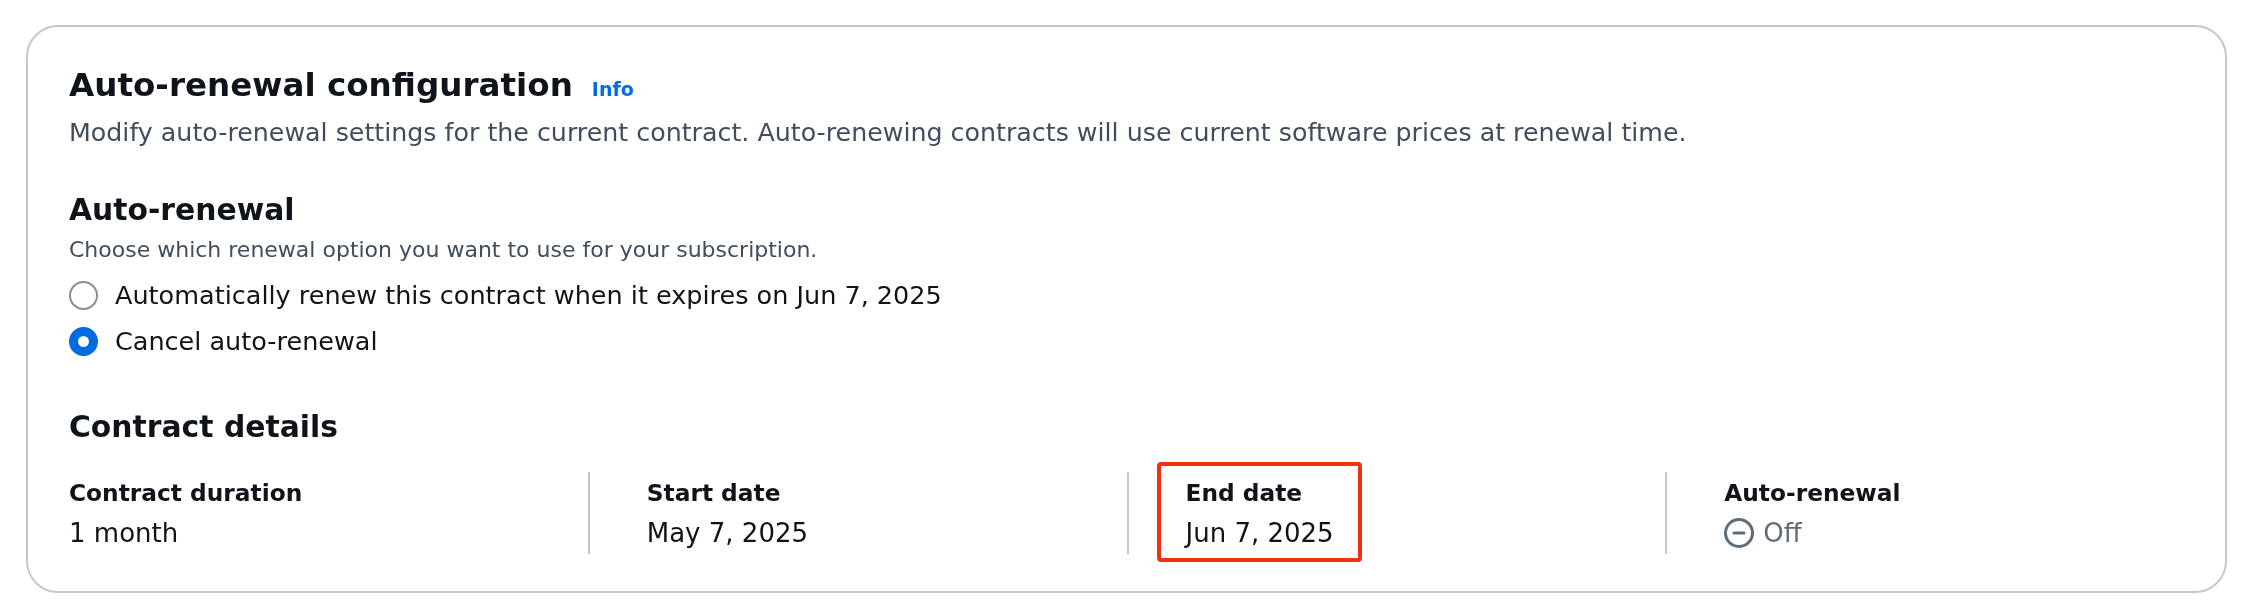 The image size is (2262, 614). Describe the element at coordinates (612, 89) in the screenshot. I see `info-link: Info` at that location.